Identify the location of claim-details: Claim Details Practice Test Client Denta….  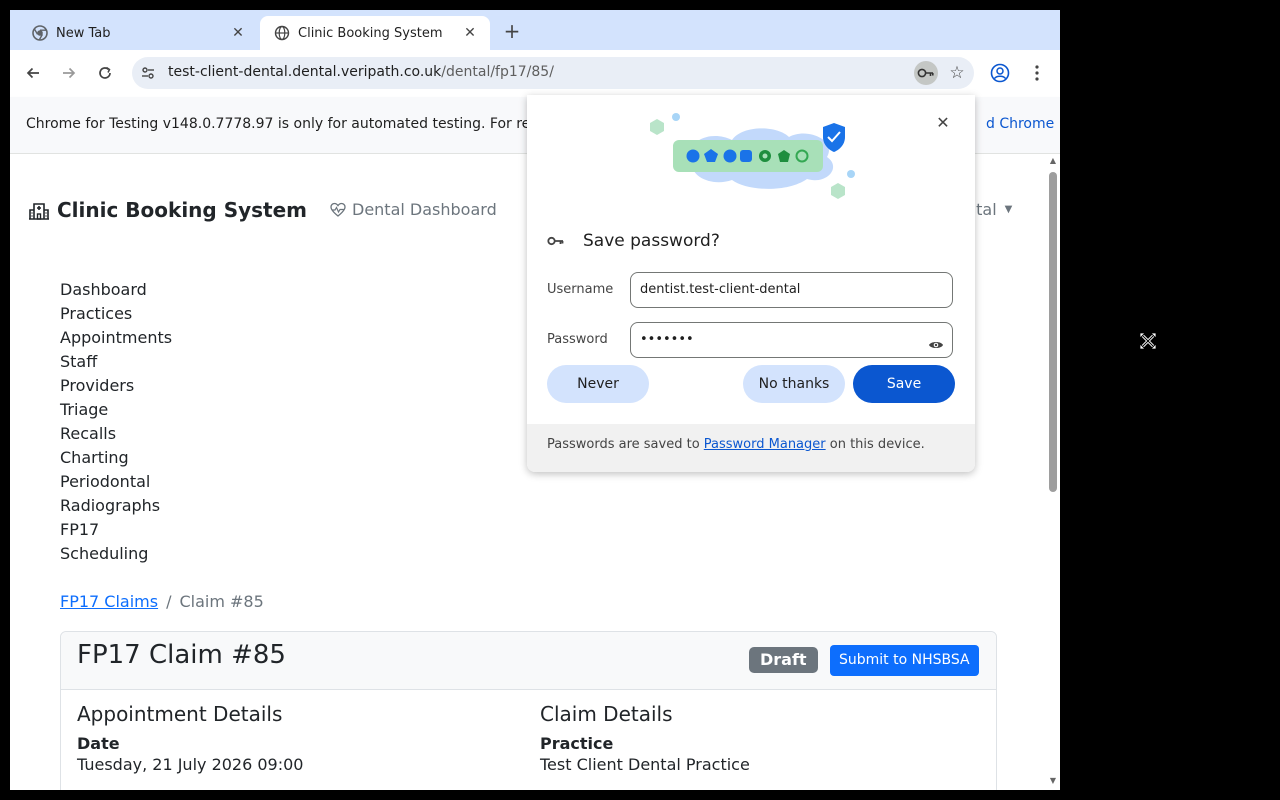
(645, 738).